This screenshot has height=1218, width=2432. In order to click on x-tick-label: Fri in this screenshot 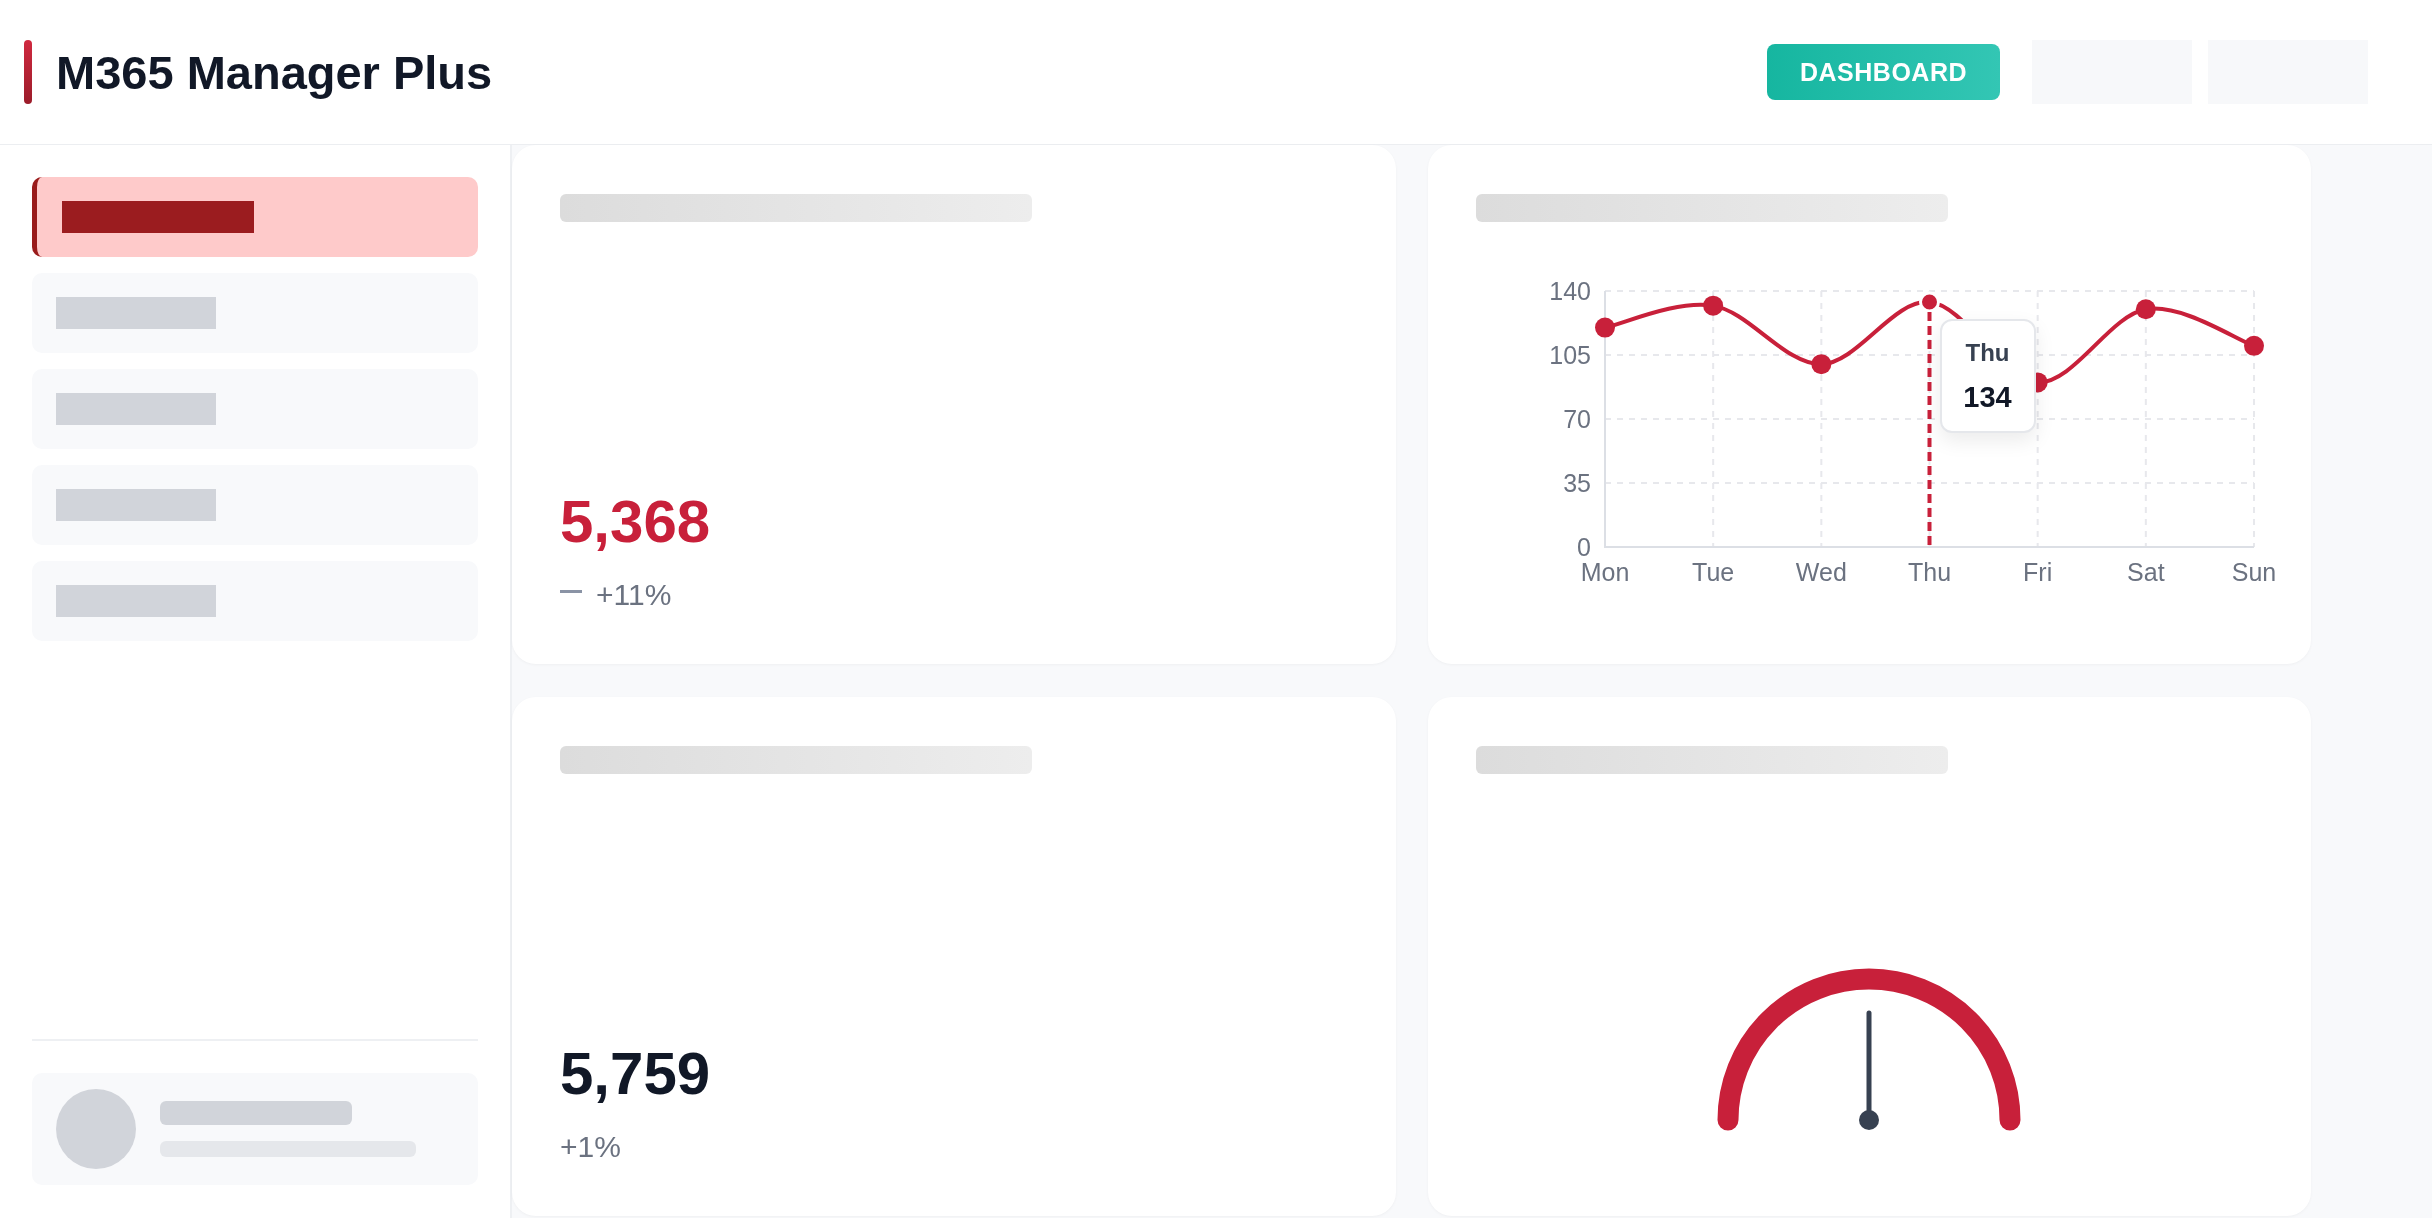, I will do `click(2038, 572)`.